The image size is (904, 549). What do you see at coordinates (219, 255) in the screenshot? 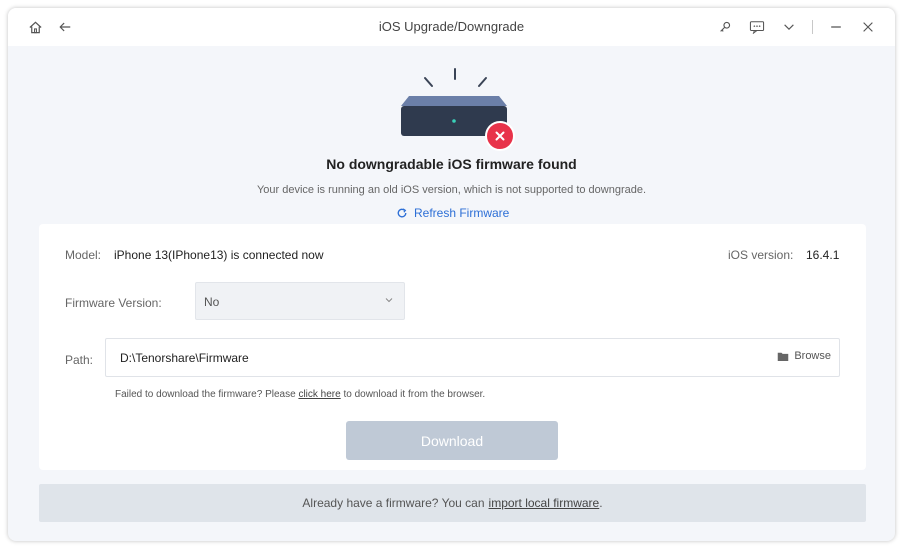
I see `model-value: iPhone 13(IPhone13) is connected now` at bounding box center [219, 255].